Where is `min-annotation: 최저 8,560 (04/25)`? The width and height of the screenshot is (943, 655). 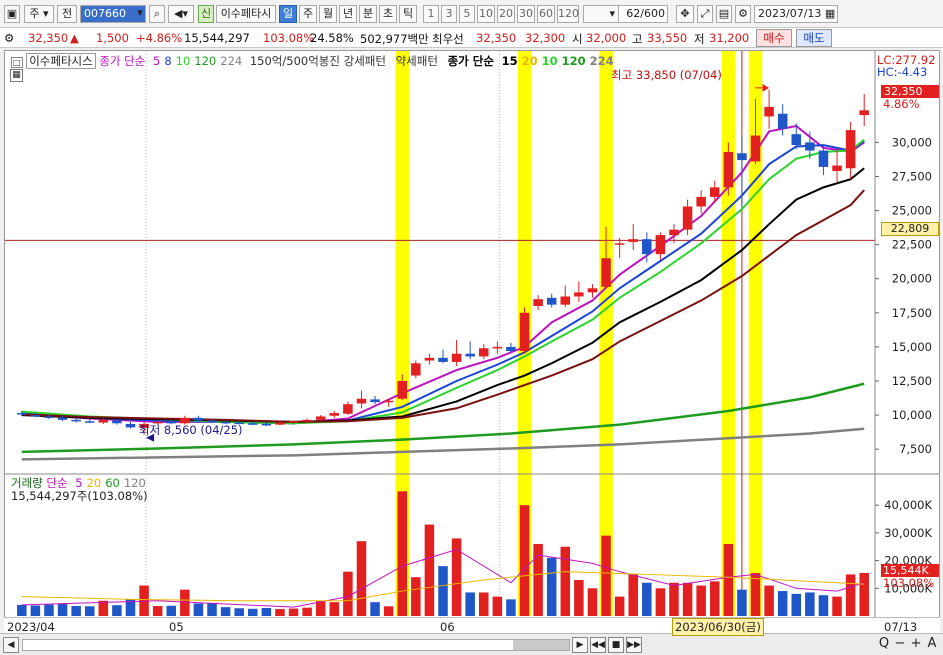
min-annotation: 최저 8,560 (04/25) is located at coordinates (191, 430).